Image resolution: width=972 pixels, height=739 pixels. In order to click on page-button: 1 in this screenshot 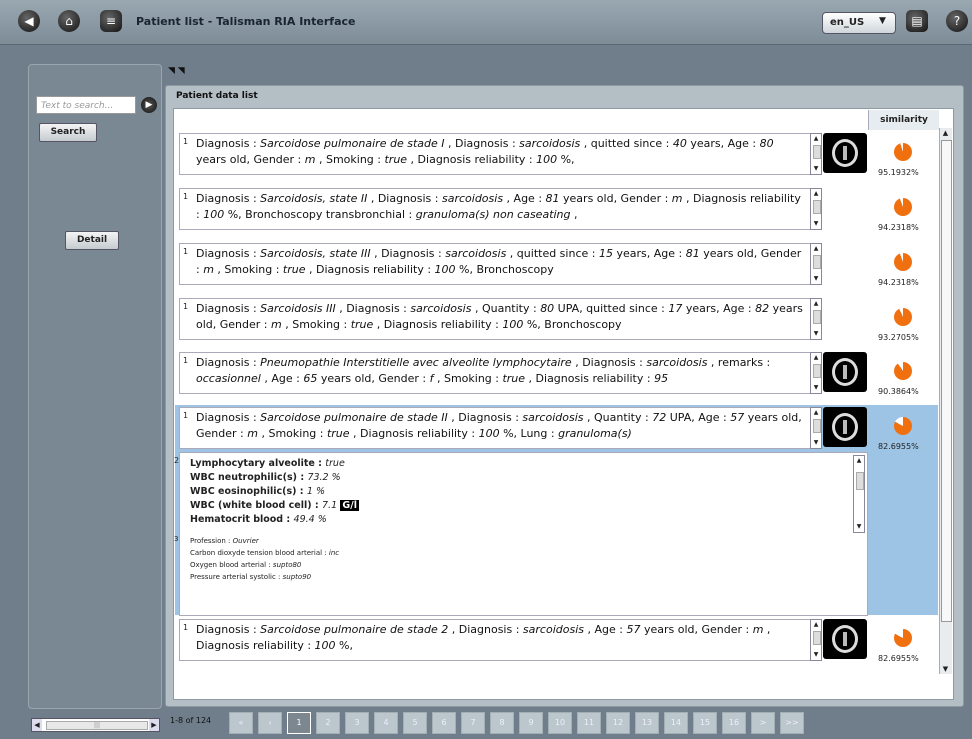, I will do `click(299, 723)`.